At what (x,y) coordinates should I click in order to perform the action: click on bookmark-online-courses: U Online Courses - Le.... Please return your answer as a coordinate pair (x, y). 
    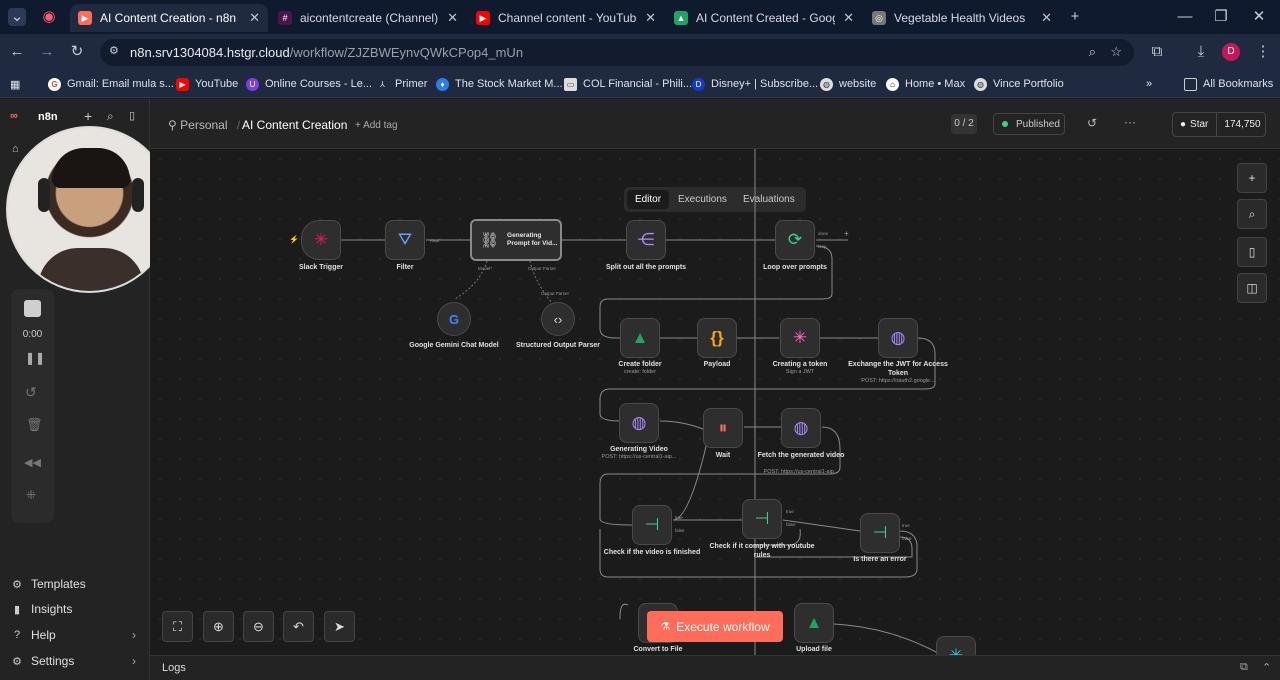
    Looking at the image, I should click on (309, 84).